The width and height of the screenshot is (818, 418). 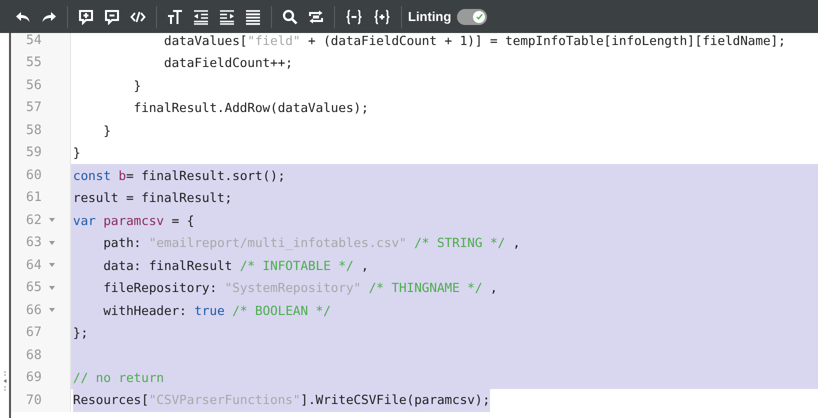 I want to click on code-line: data: finalResult /* INFOTABLE */ ,, so click(x=235, y=265).